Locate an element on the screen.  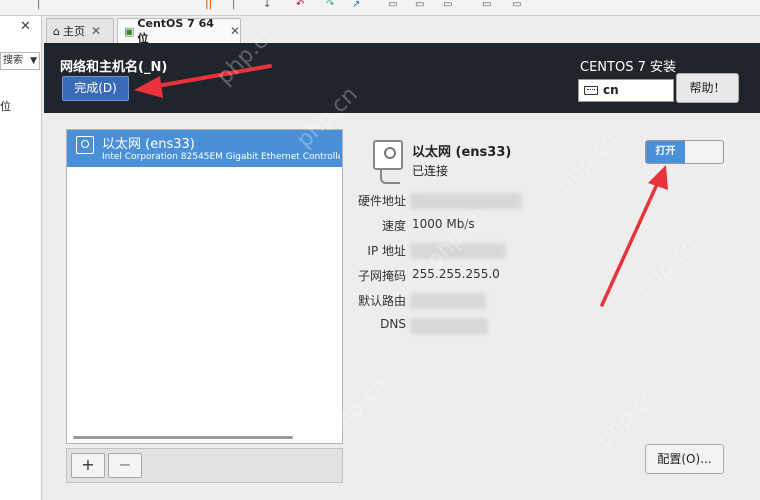
tab-label: CentOS 7 64 位 is located at coordinates (175, 30).